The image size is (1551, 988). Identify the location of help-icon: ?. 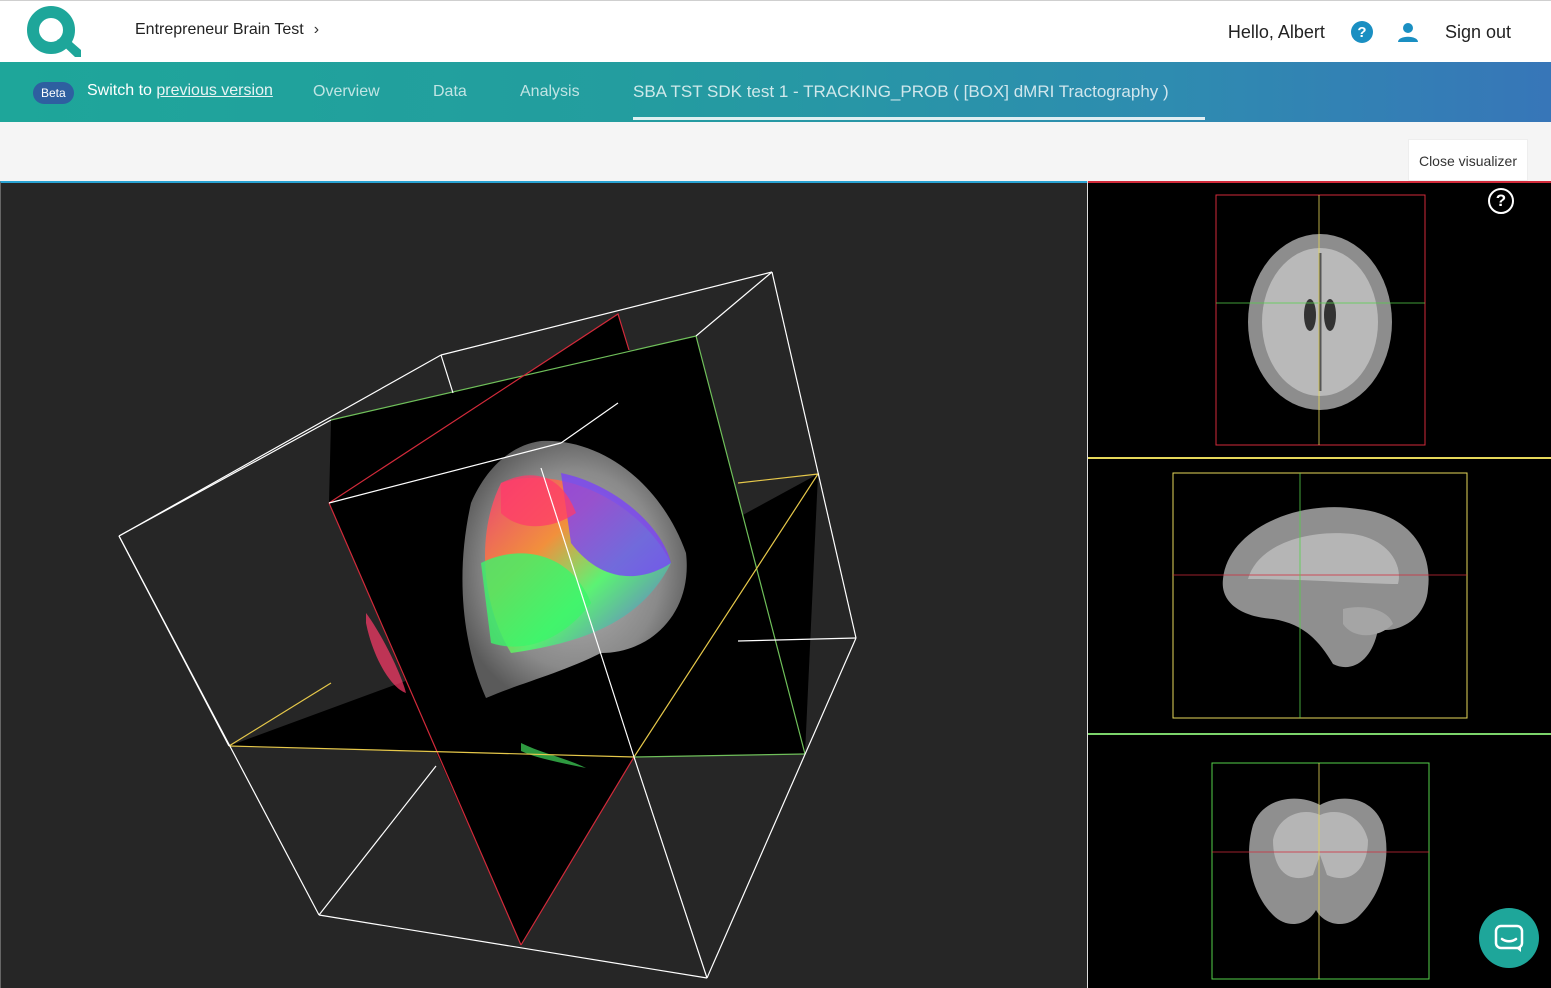
(1361, 32).